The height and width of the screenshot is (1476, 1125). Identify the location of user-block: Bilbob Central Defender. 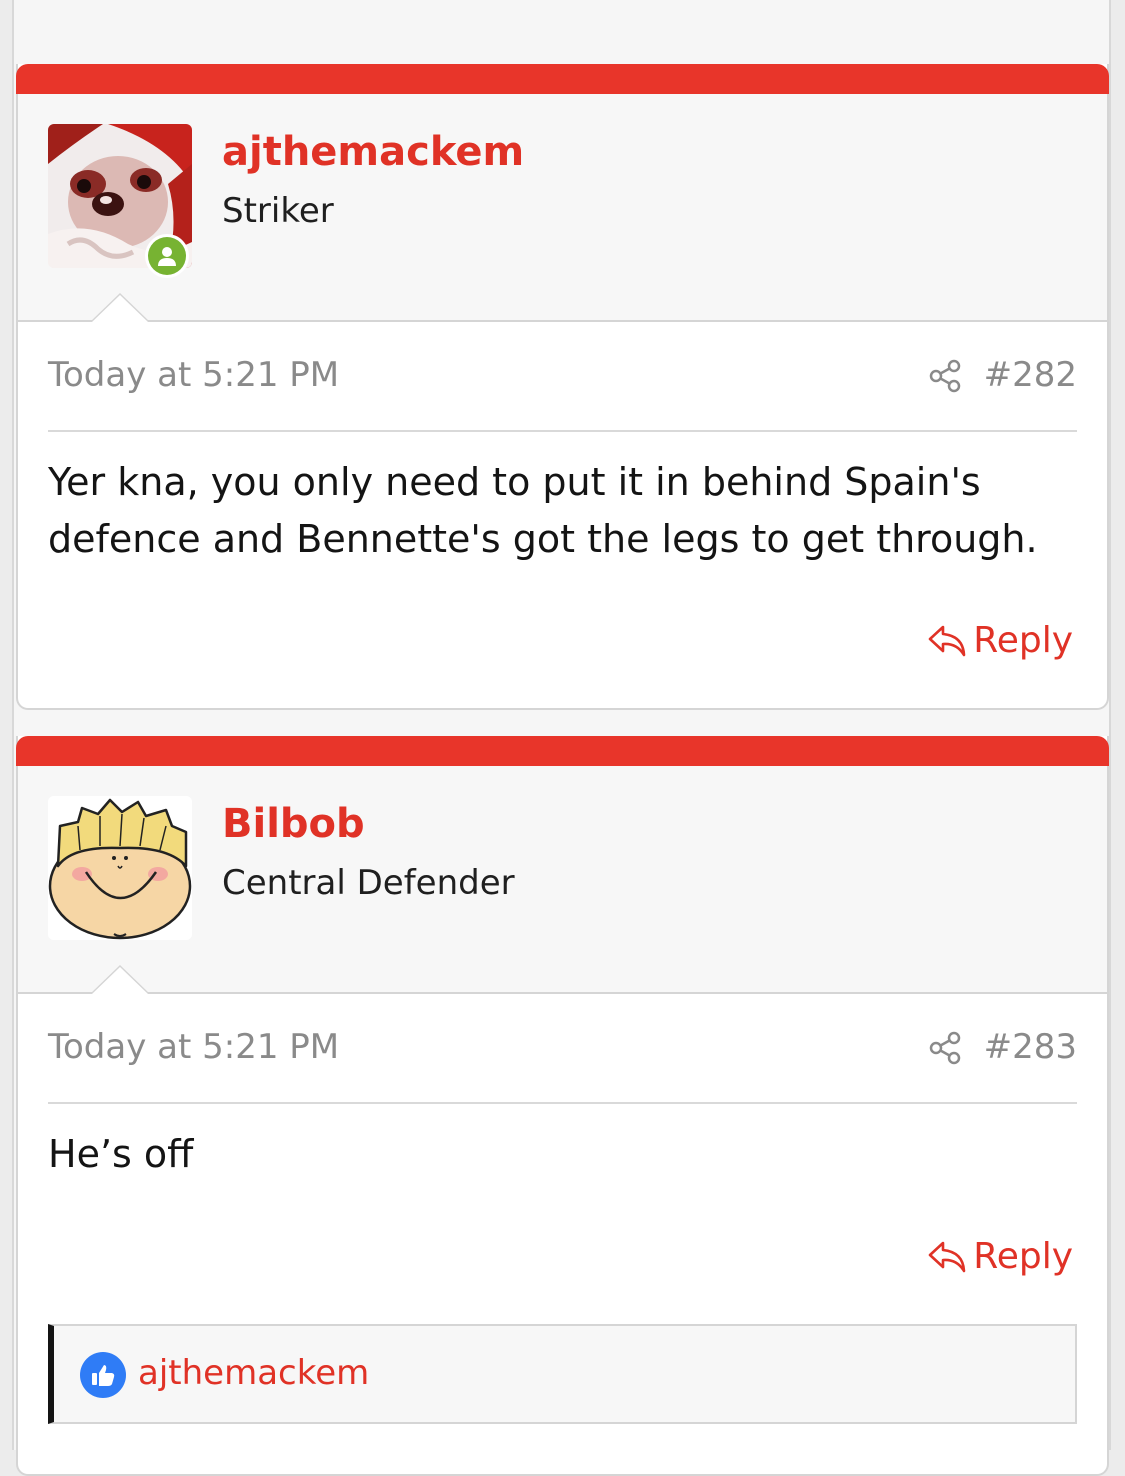
(562, 880).